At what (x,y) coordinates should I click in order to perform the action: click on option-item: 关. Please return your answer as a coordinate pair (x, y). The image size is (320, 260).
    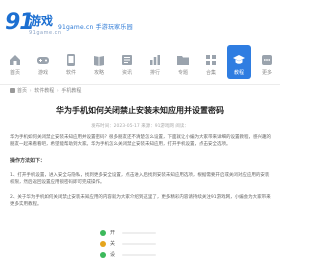
    Looking at the image, I should click on (129, 244).